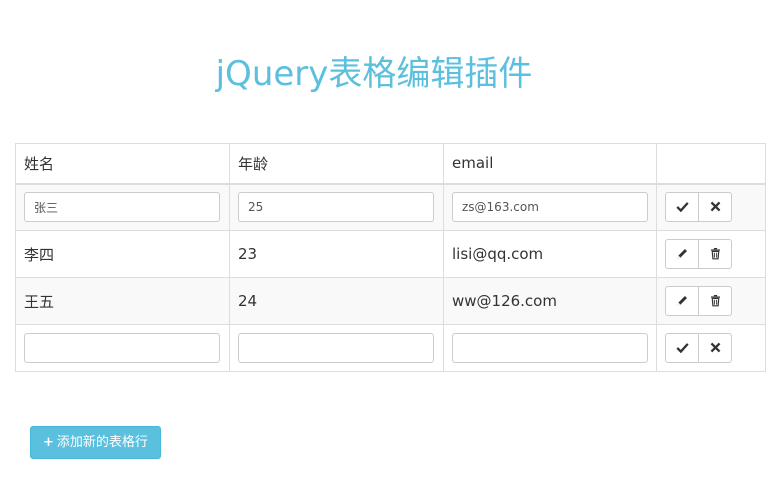  I want to click on add-row-label: 添加新的表格行, so click(102, 442).